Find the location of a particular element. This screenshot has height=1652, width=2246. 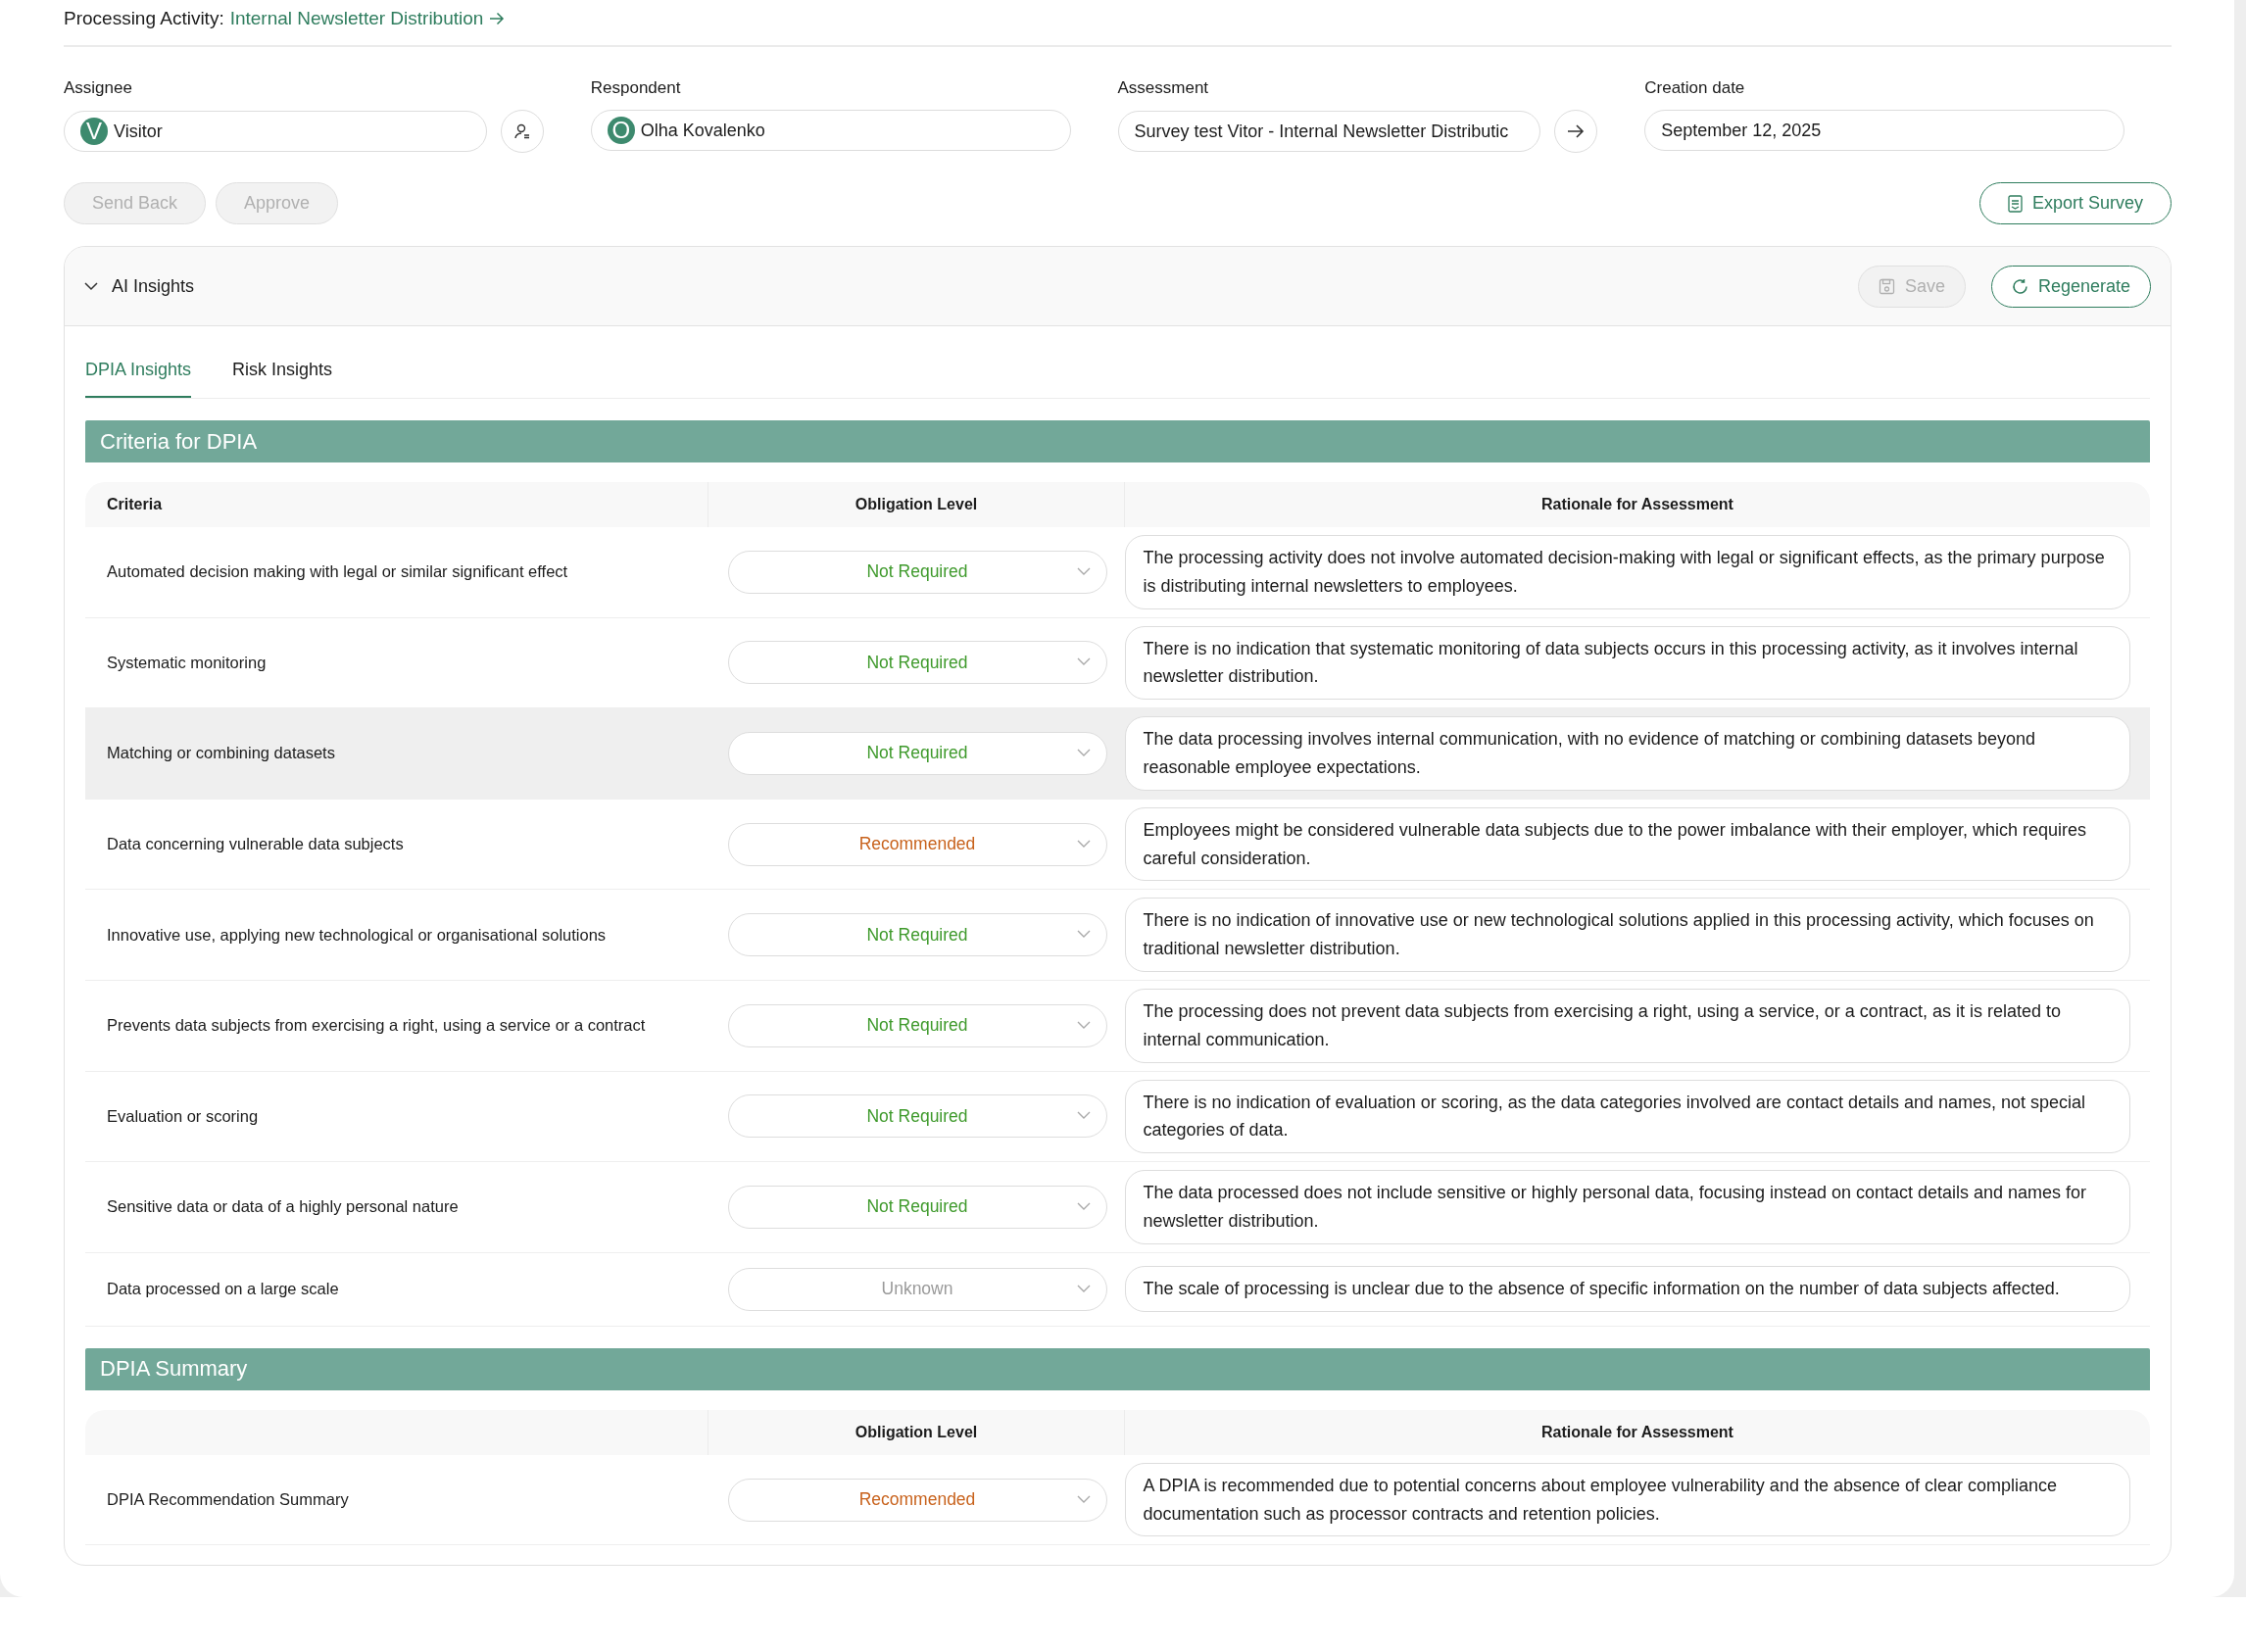

field-label: Assignee is located at coordinates (98, 88).